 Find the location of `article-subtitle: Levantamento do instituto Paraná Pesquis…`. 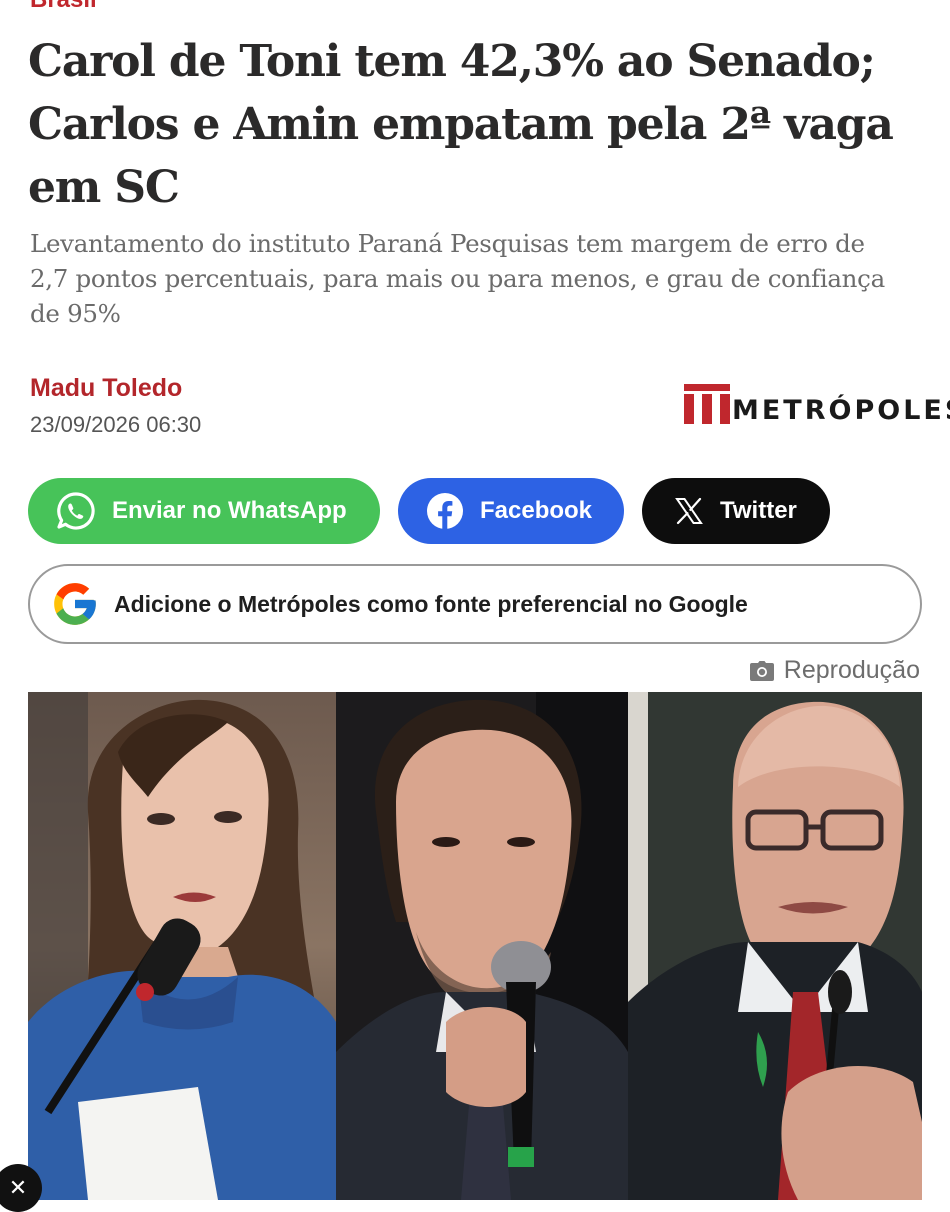

article-subtitle: Levantamento do instituto Paraná Pesquis… is located at coordinates (457, 278).